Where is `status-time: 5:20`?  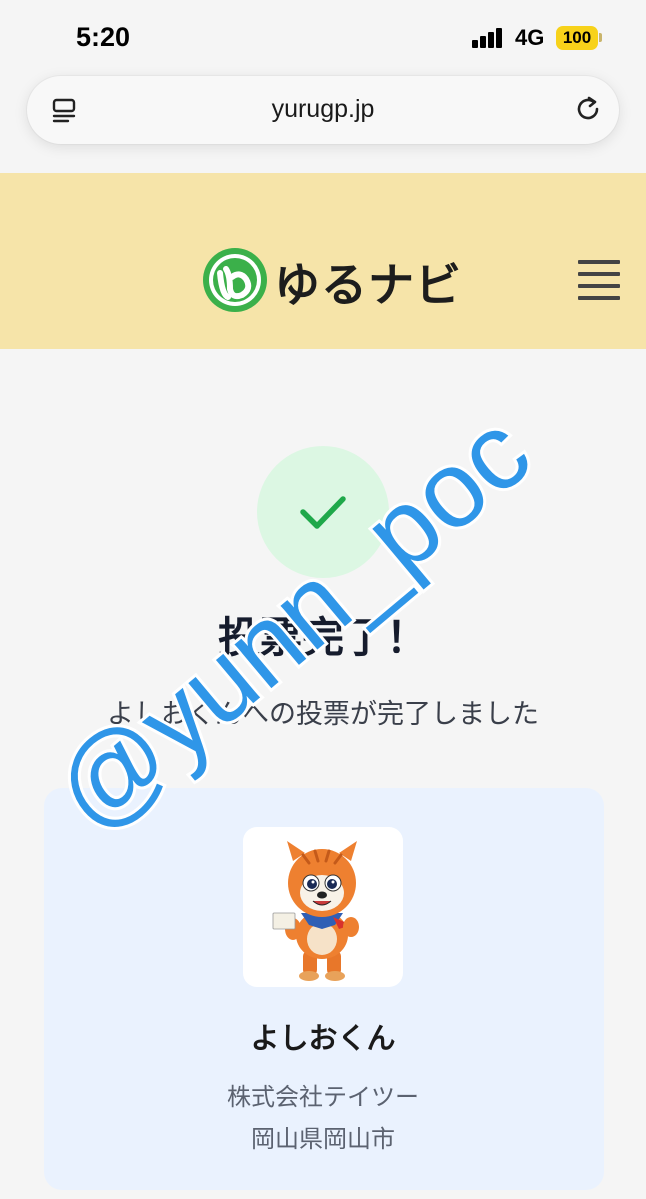 status-time: 5:20 is located at coordinates (103, 37).